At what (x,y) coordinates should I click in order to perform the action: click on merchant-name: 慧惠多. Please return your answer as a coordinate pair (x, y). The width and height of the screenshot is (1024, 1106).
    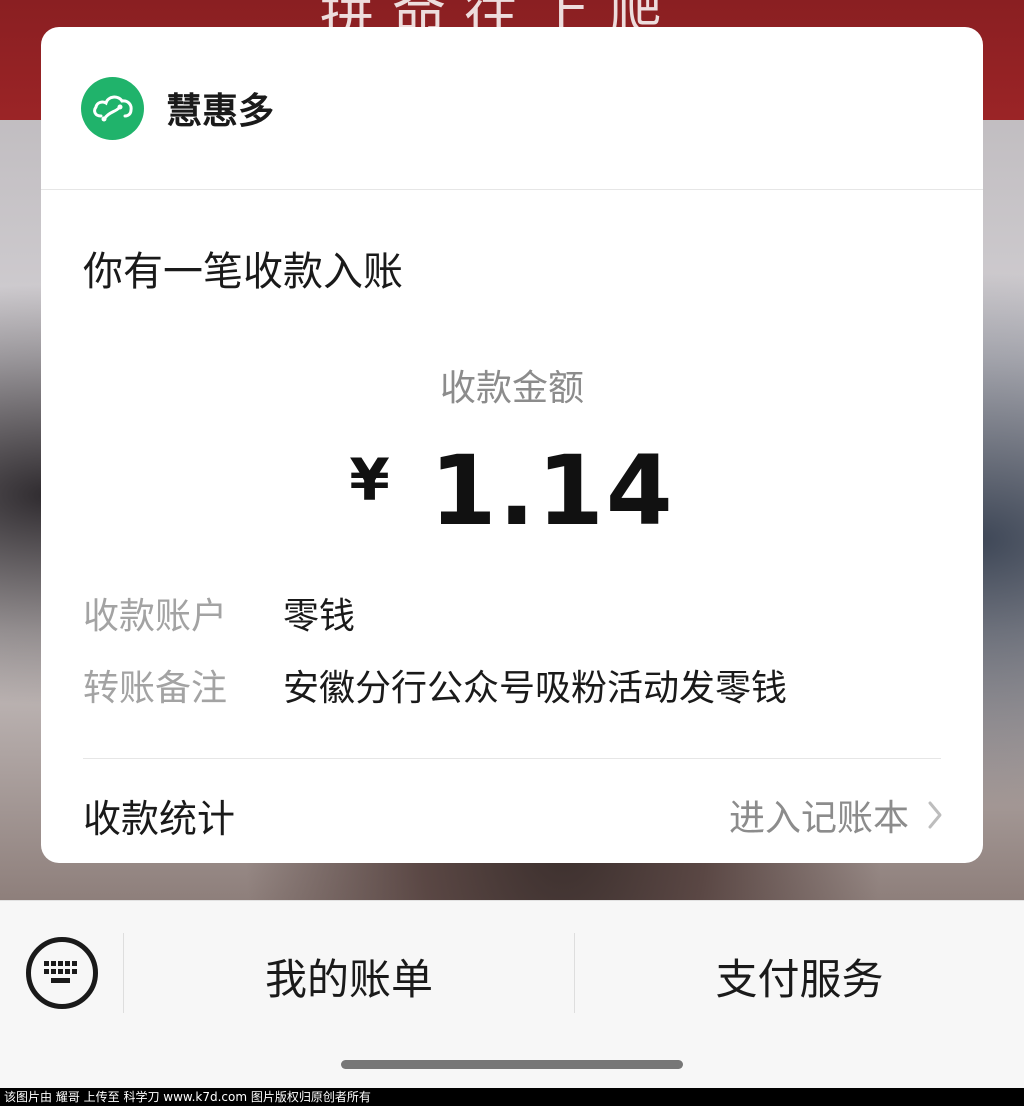
    Looking at the image, I should click on (220, 111).